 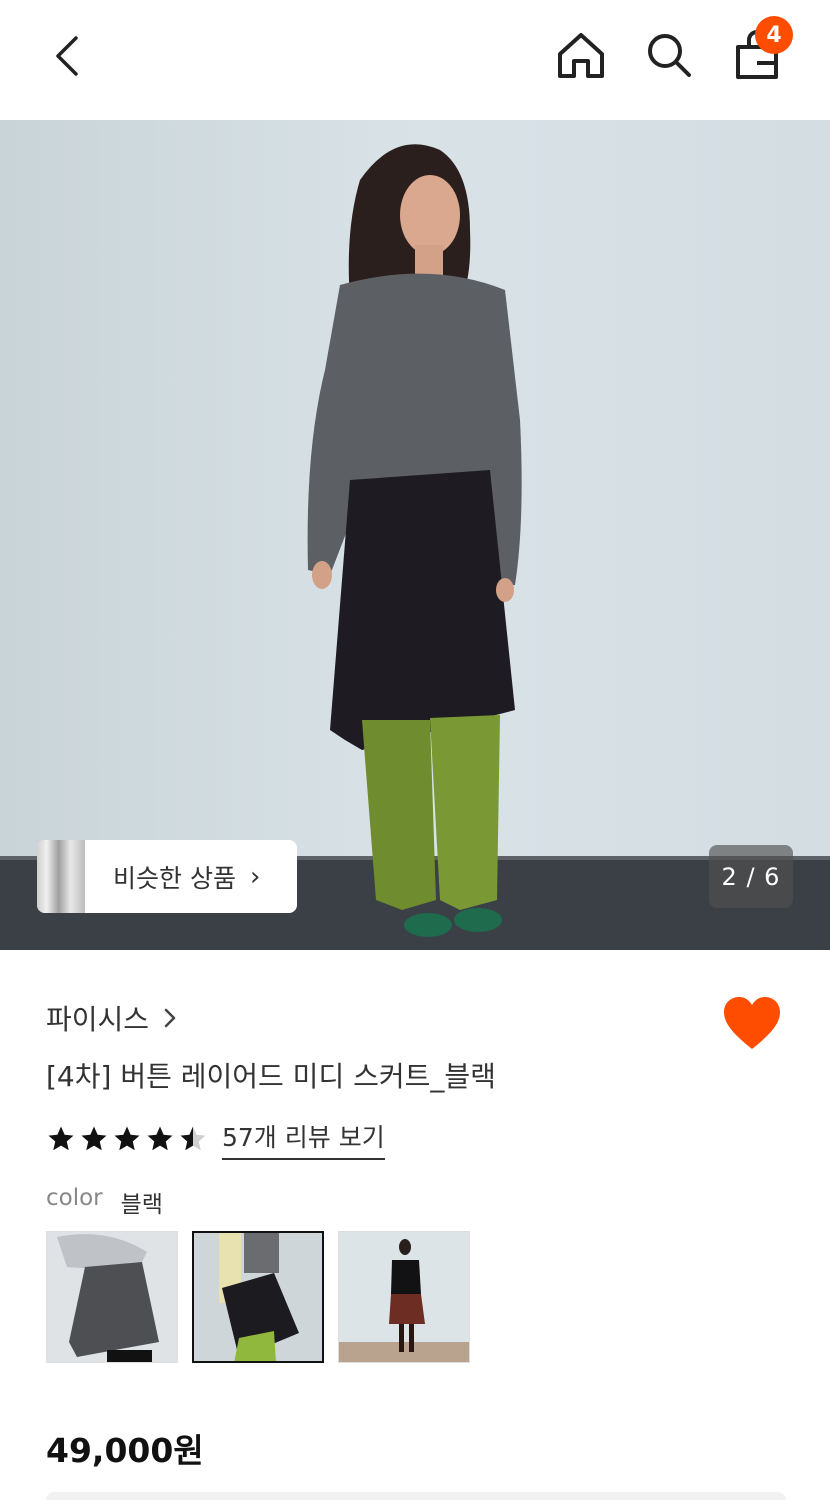 What do you see at coordinates (98, 1019) in the screenshot?
I see `brand-name: 파이시스` at bounding box center [98, 1019].